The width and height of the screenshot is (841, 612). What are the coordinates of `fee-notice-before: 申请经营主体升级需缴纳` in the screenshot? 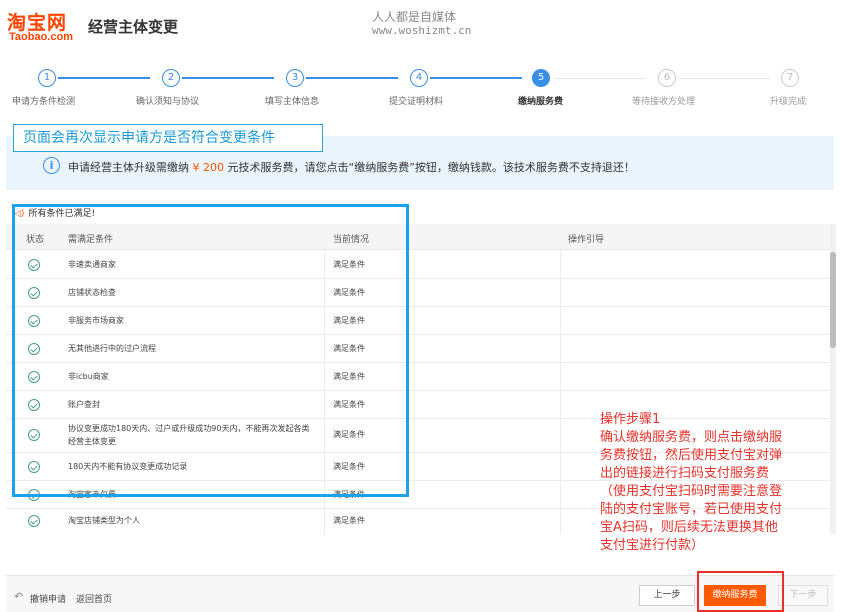 It's located at (130, 167).